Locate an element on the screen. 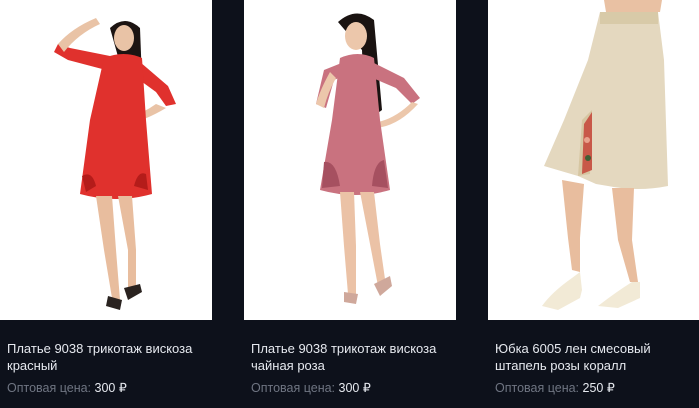  product-title-link: Платье 9038 трикотаж вискоза чайная роза is located at coordinates (351, 357).